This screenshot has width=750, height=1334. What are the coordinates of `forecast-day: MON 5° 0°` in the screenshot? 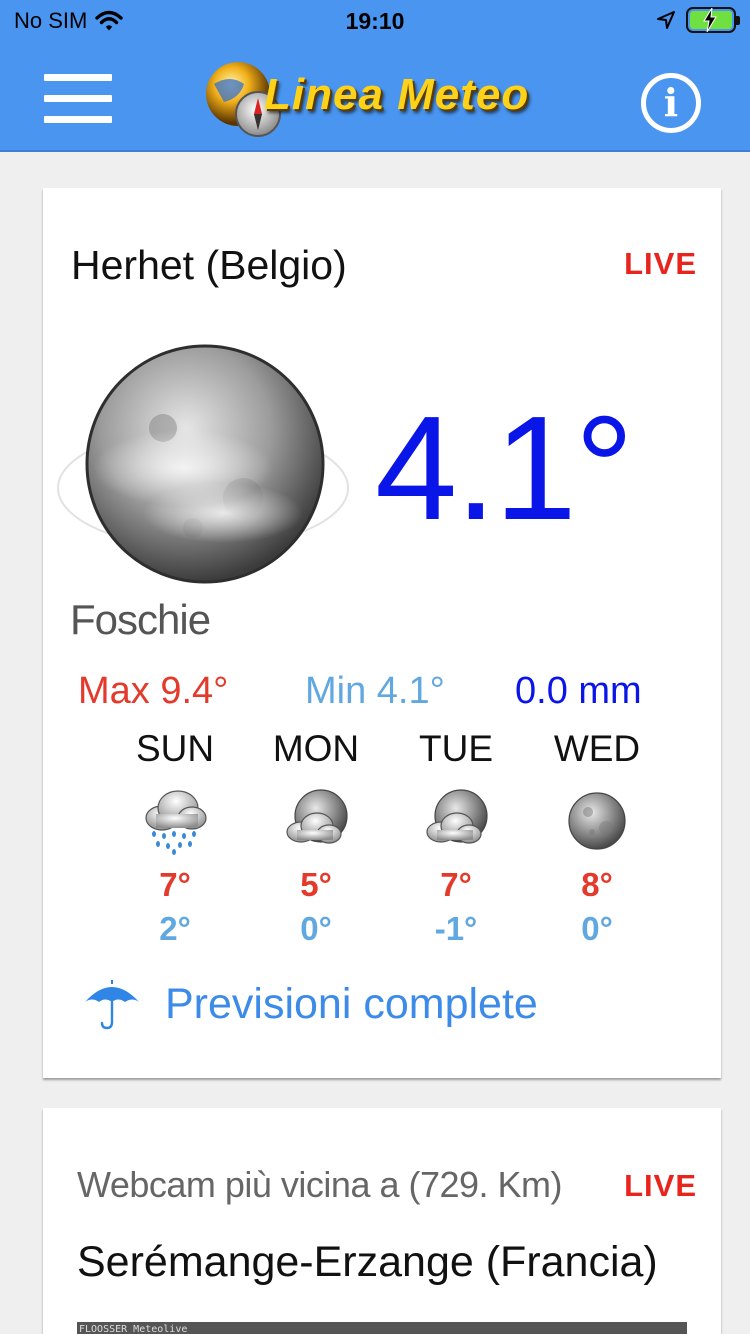 It's located at (316, 838).